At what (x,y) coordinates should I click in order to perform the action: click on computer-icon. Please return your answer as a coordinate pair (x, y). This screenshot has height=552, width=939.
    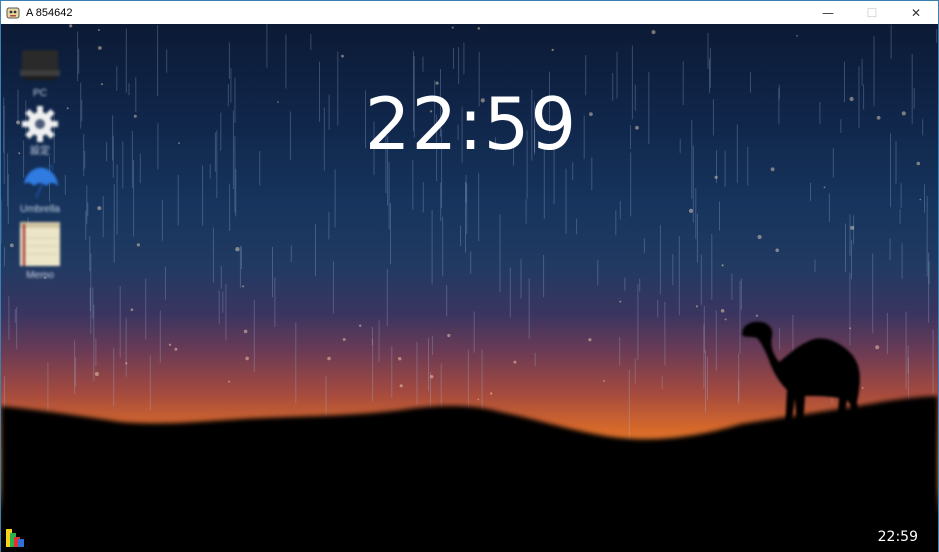
    Looking at the image, I should click on (40, 66).